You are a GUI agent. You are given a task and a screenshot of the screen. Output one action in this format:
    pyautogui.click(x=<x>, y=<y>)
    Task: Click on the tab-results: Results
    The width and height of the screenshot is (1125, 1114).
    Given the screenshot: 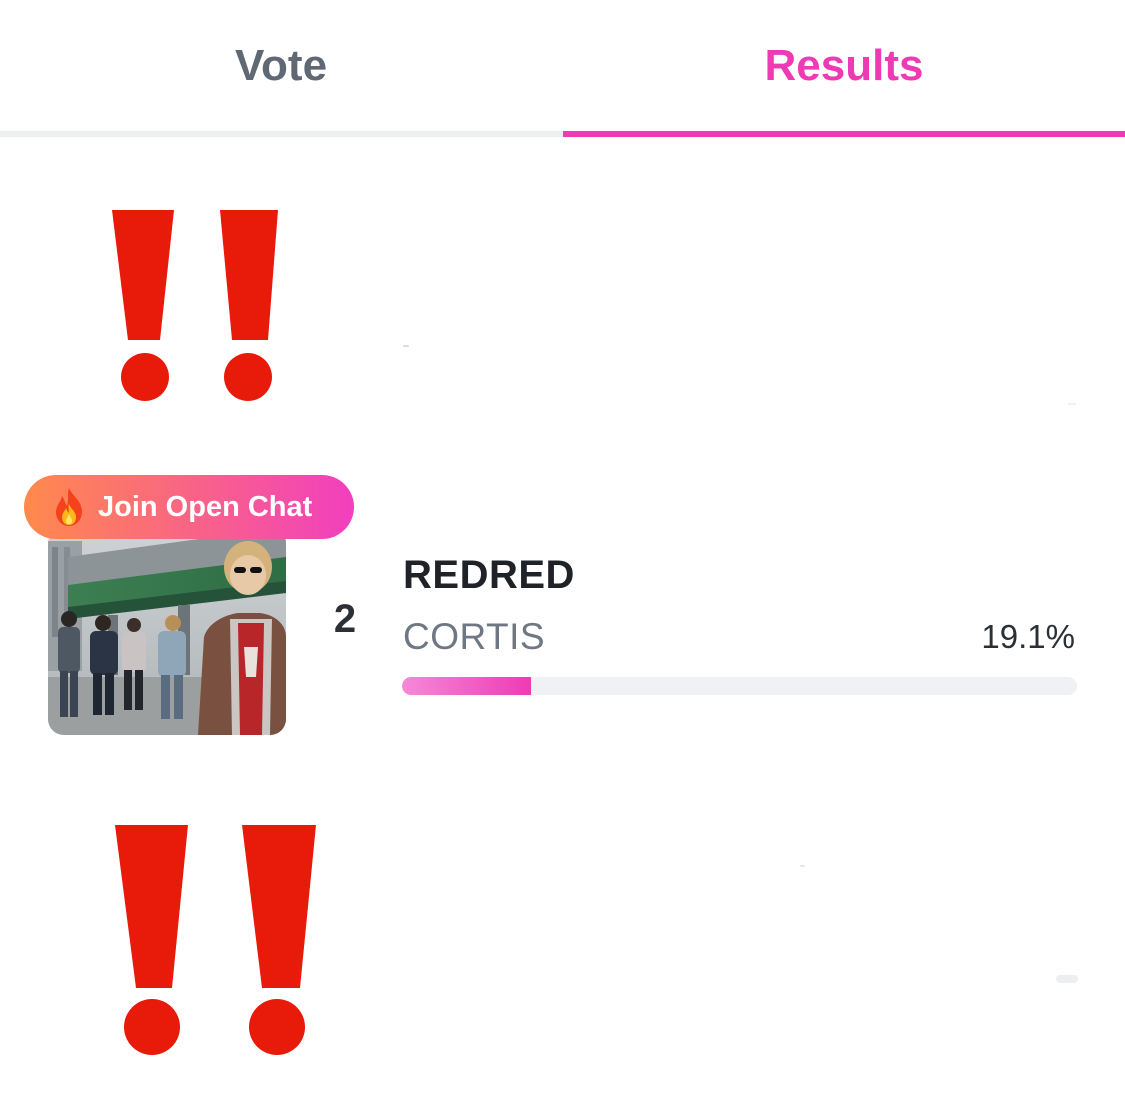 What is the action you would take?
    pyautogui.click(x=844, y=66)
    